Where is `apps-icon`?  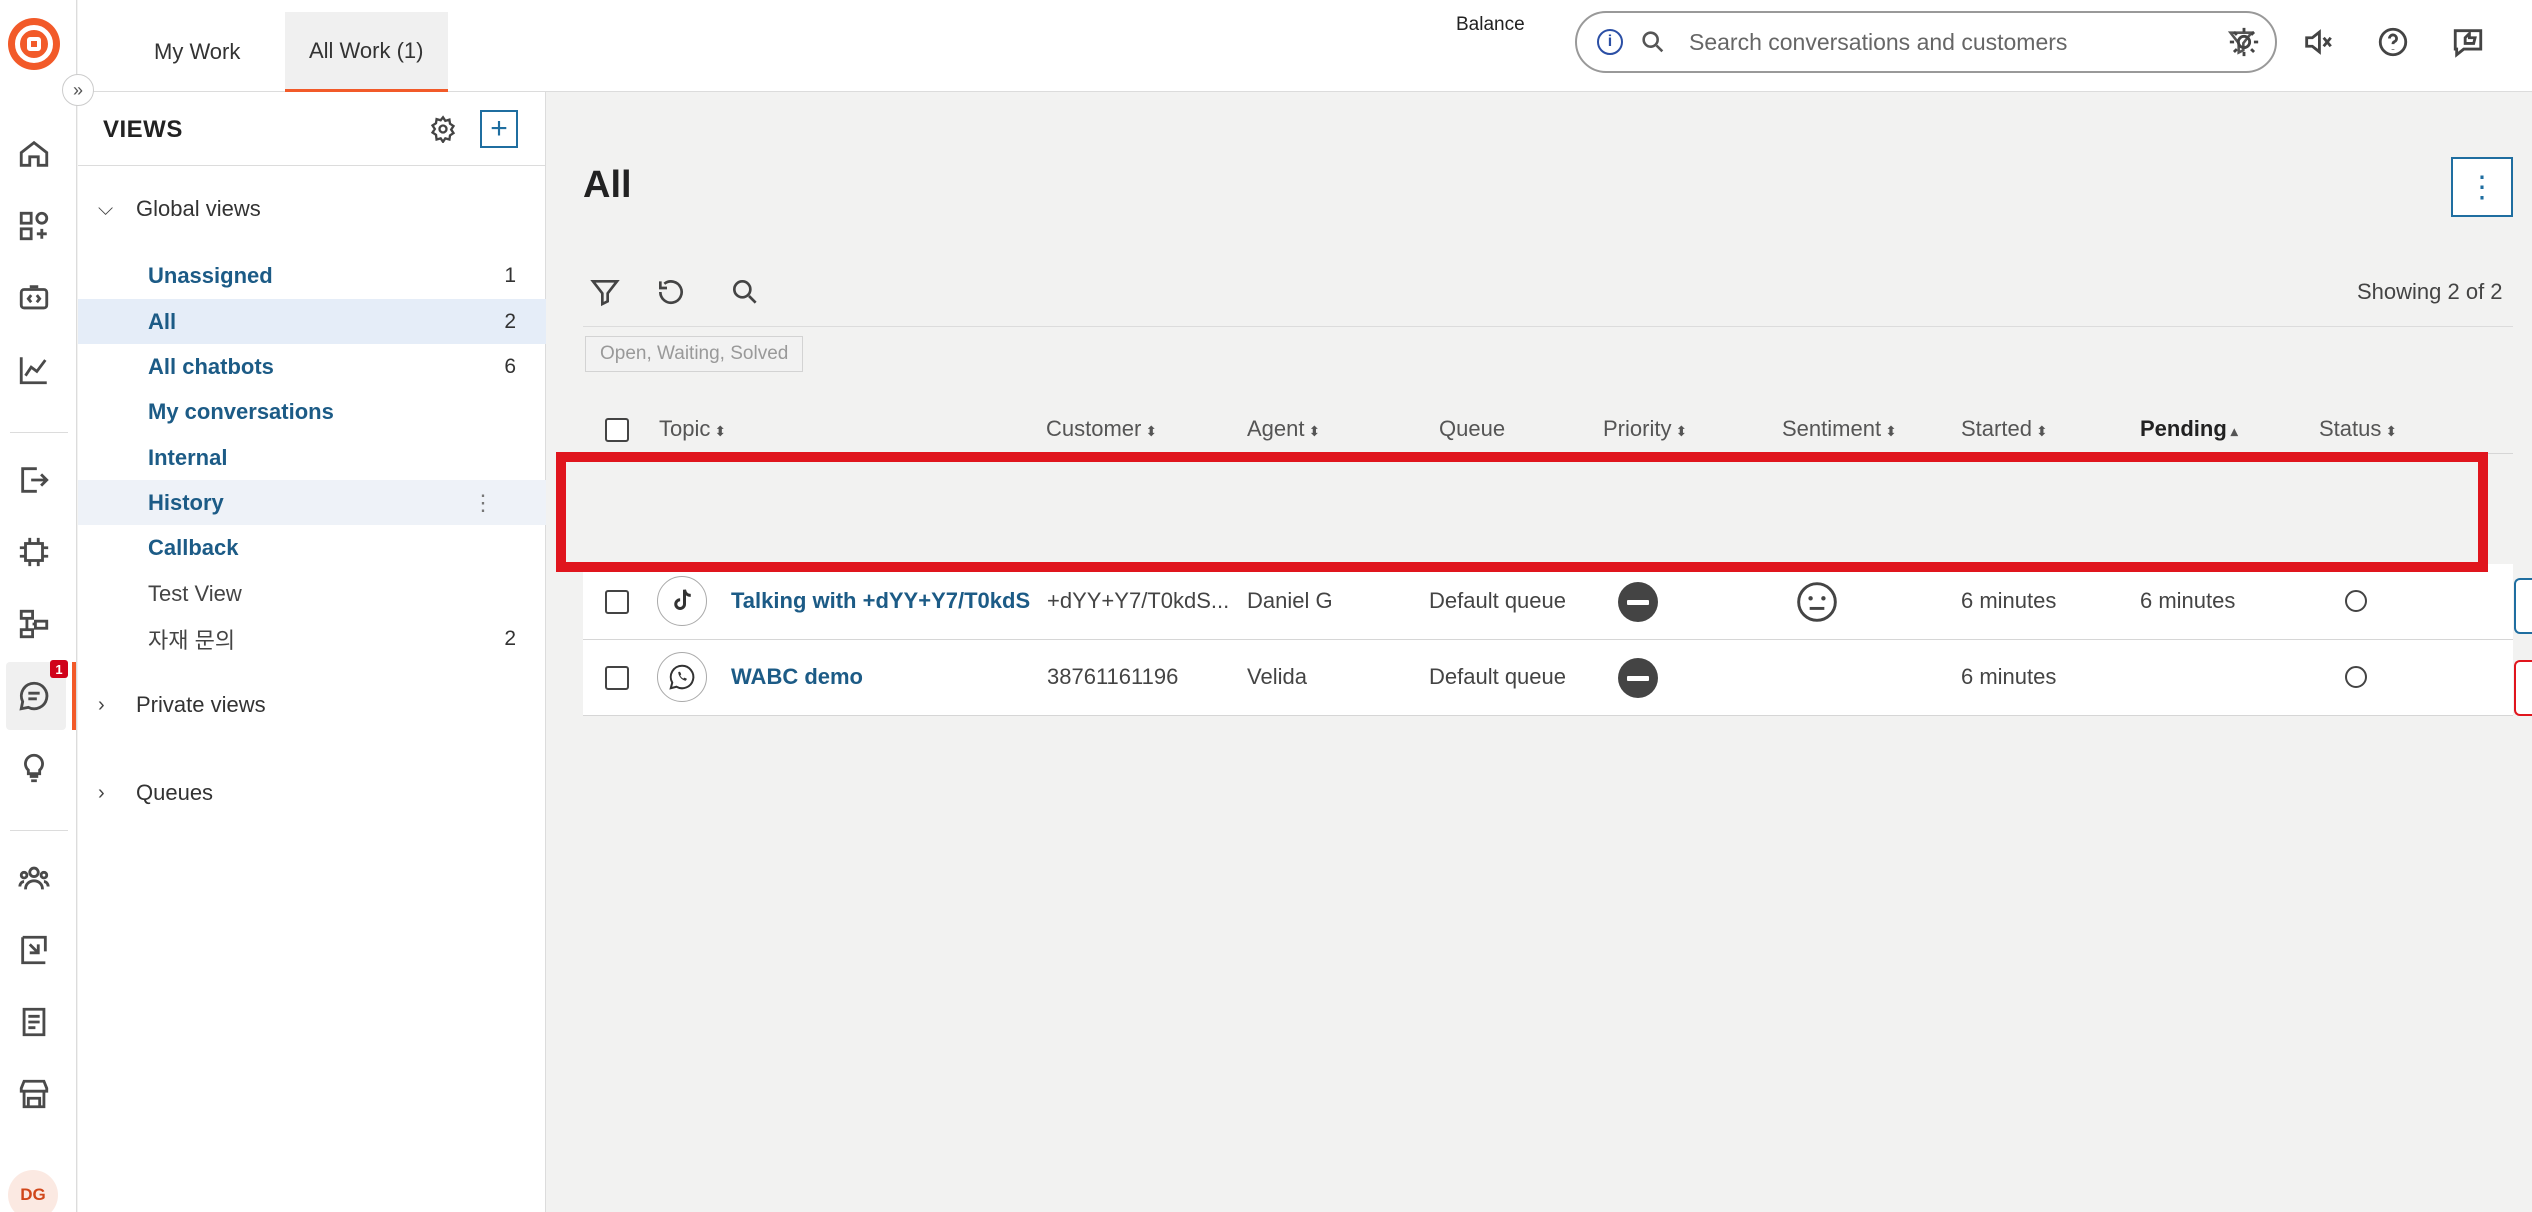 apps-icon is located at coordinates (34, 226).